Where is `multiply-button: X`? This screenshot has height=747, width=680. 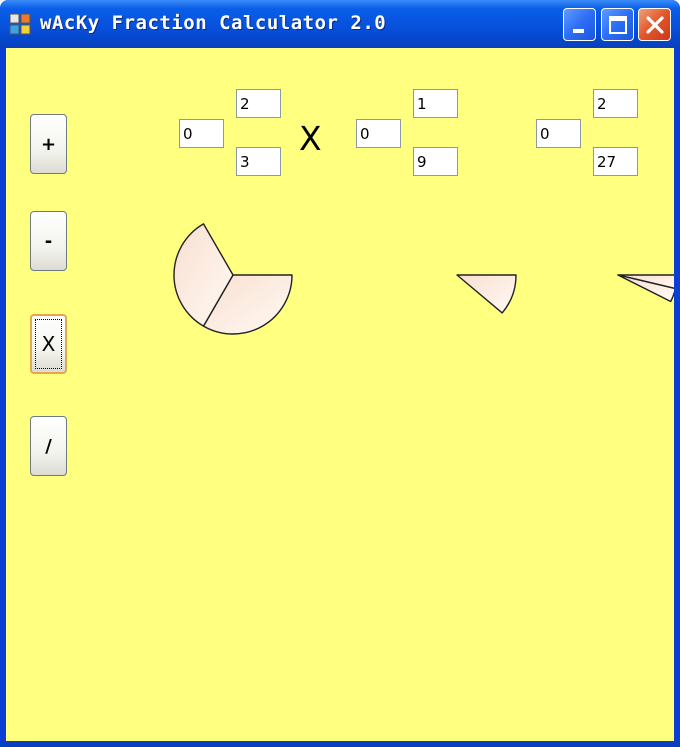 multiply-button: X is located at coordinates (48, 344).